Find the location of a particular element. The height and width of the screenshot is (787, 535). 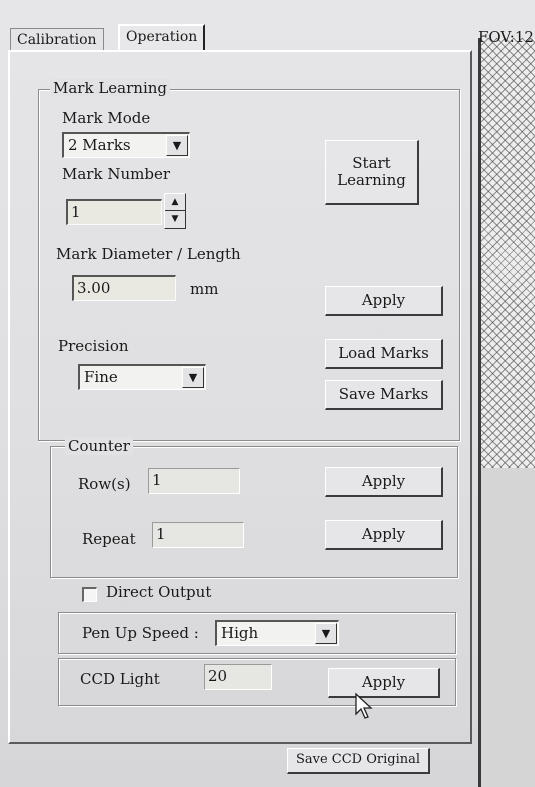

apply-repeat-button: Apply is located at coordinates (384, 535).